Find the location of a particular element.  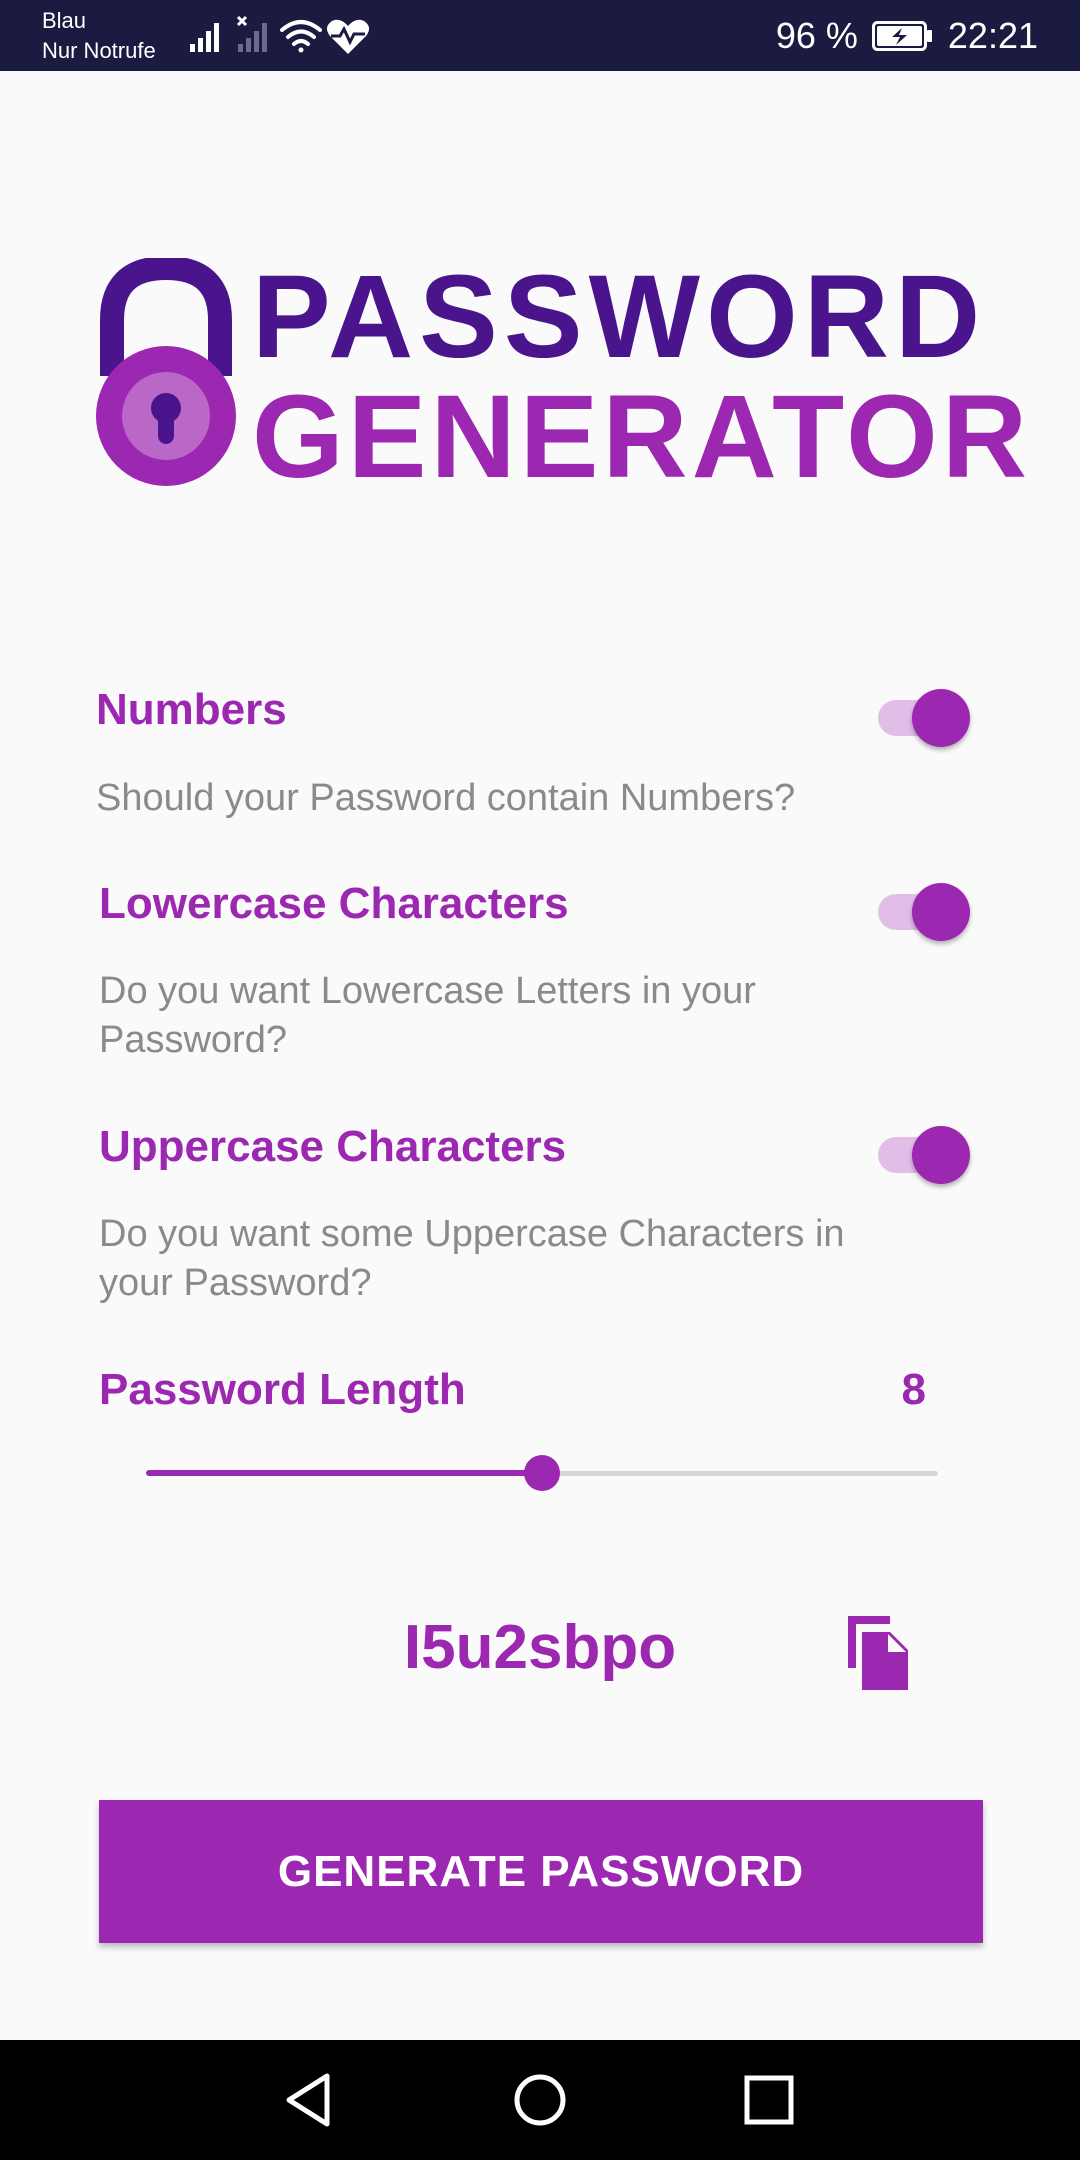

navigation-bar is located at coordinates (540, 2100).